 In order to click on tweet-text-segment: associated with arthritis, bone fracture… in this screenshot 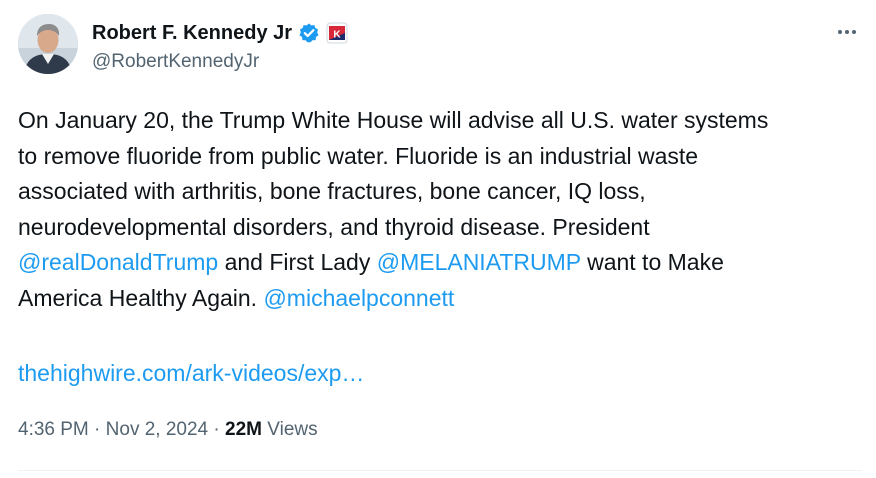, I will do `click(332, 191)`.